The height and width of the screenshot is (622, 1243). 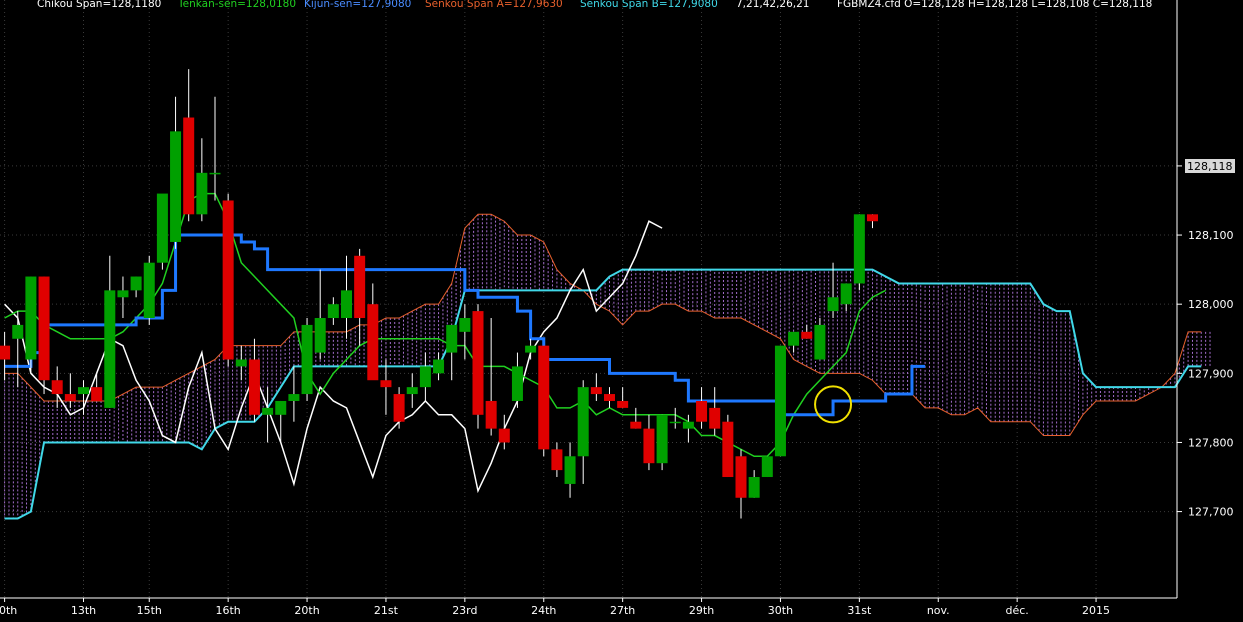 I want to click on time-tick-label: 21st, so click(x=386, y=610).